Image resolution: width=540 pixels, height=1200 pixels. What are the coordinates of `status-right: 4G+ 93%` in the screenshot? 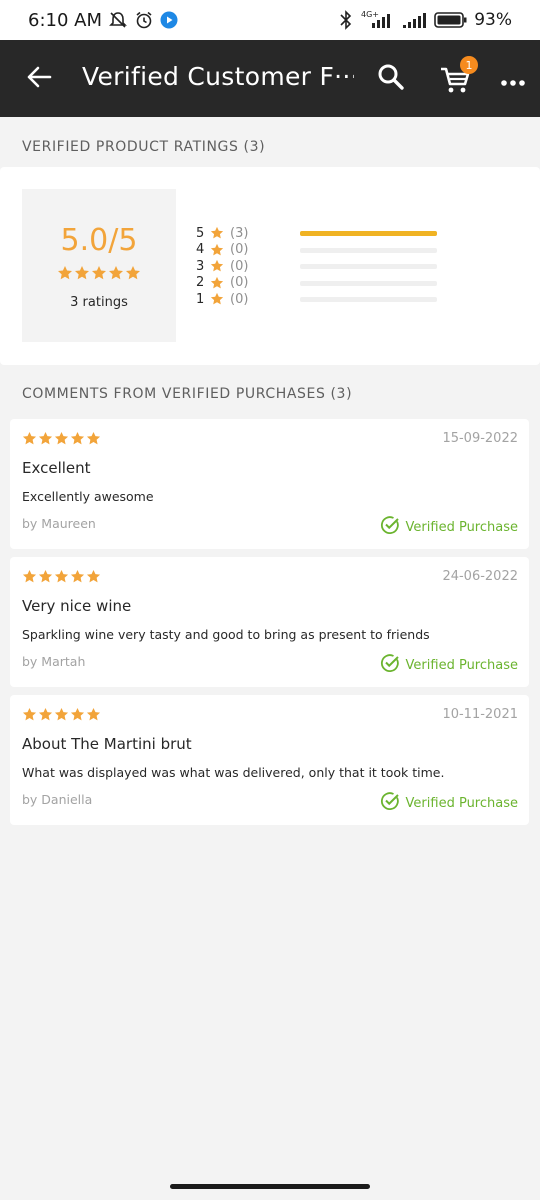 It's located at (425, 20).